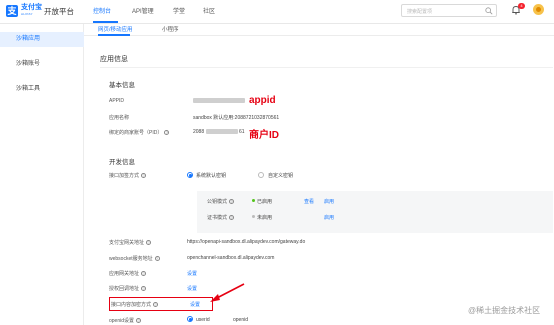  What do you see at coordinates (128, 176) in the screenshot?
I see `sign-method-label: 接口加签方式?` at bounding box center [128, 176].